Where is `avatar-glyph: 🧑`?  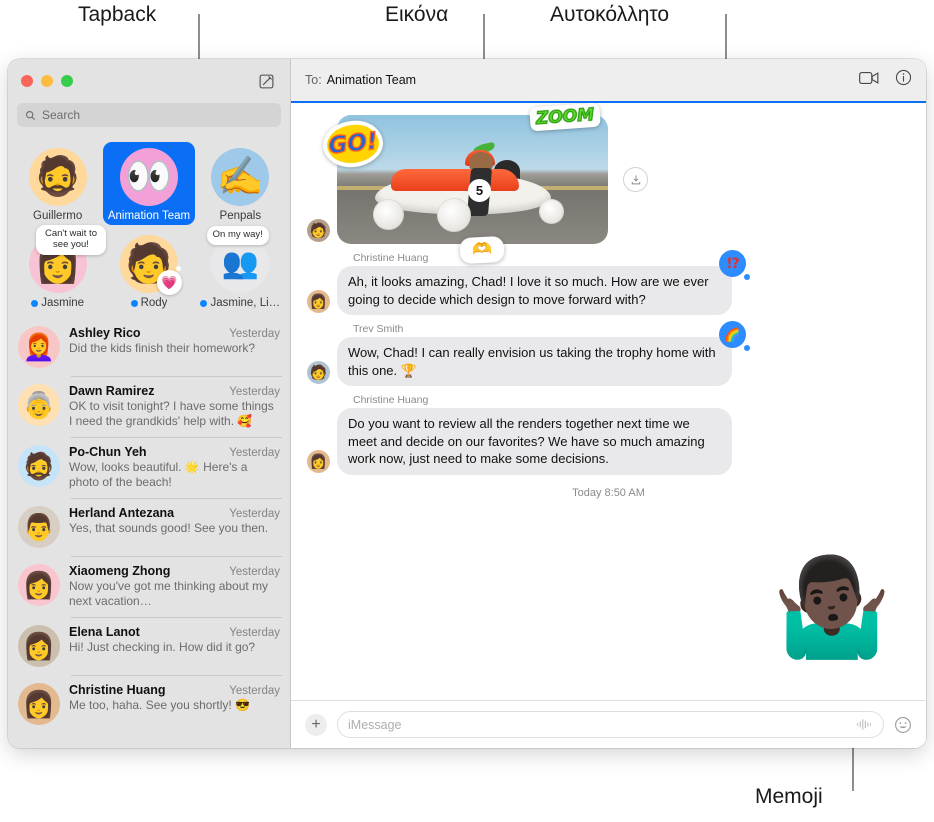
avatar-glyph: 🧑 is located at coordinates (318, 372).